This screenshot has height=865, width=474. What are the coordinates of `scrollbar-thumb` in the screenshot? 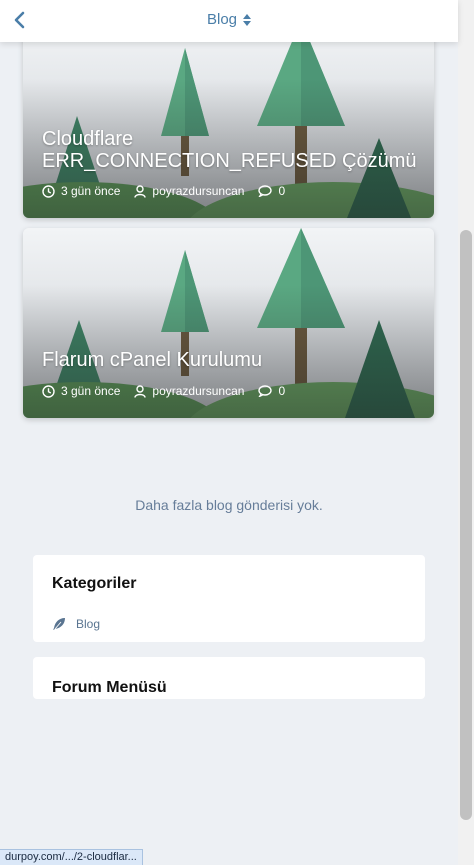 It's located at (466, 525).